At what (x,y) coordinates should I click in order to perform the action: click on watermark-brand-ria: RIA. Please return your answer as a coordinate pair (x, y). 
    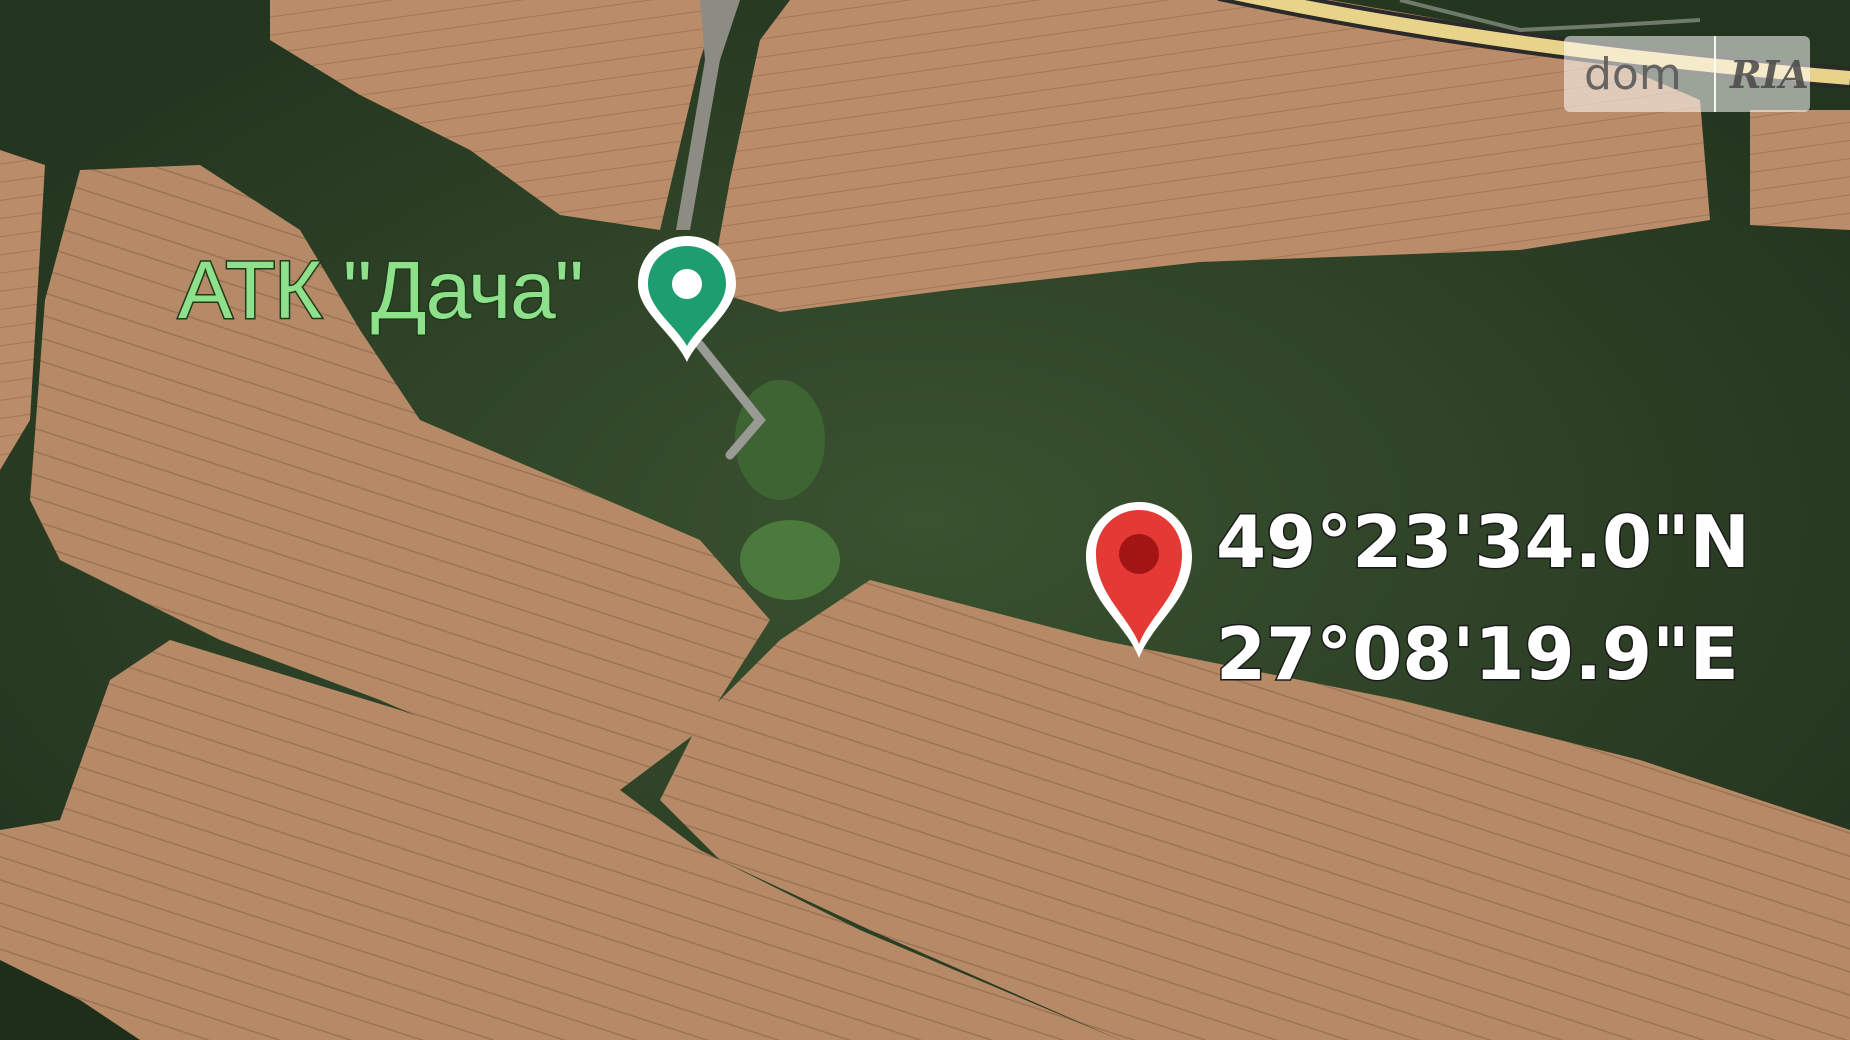
    Looking at the image, I should click on (1769, 74).